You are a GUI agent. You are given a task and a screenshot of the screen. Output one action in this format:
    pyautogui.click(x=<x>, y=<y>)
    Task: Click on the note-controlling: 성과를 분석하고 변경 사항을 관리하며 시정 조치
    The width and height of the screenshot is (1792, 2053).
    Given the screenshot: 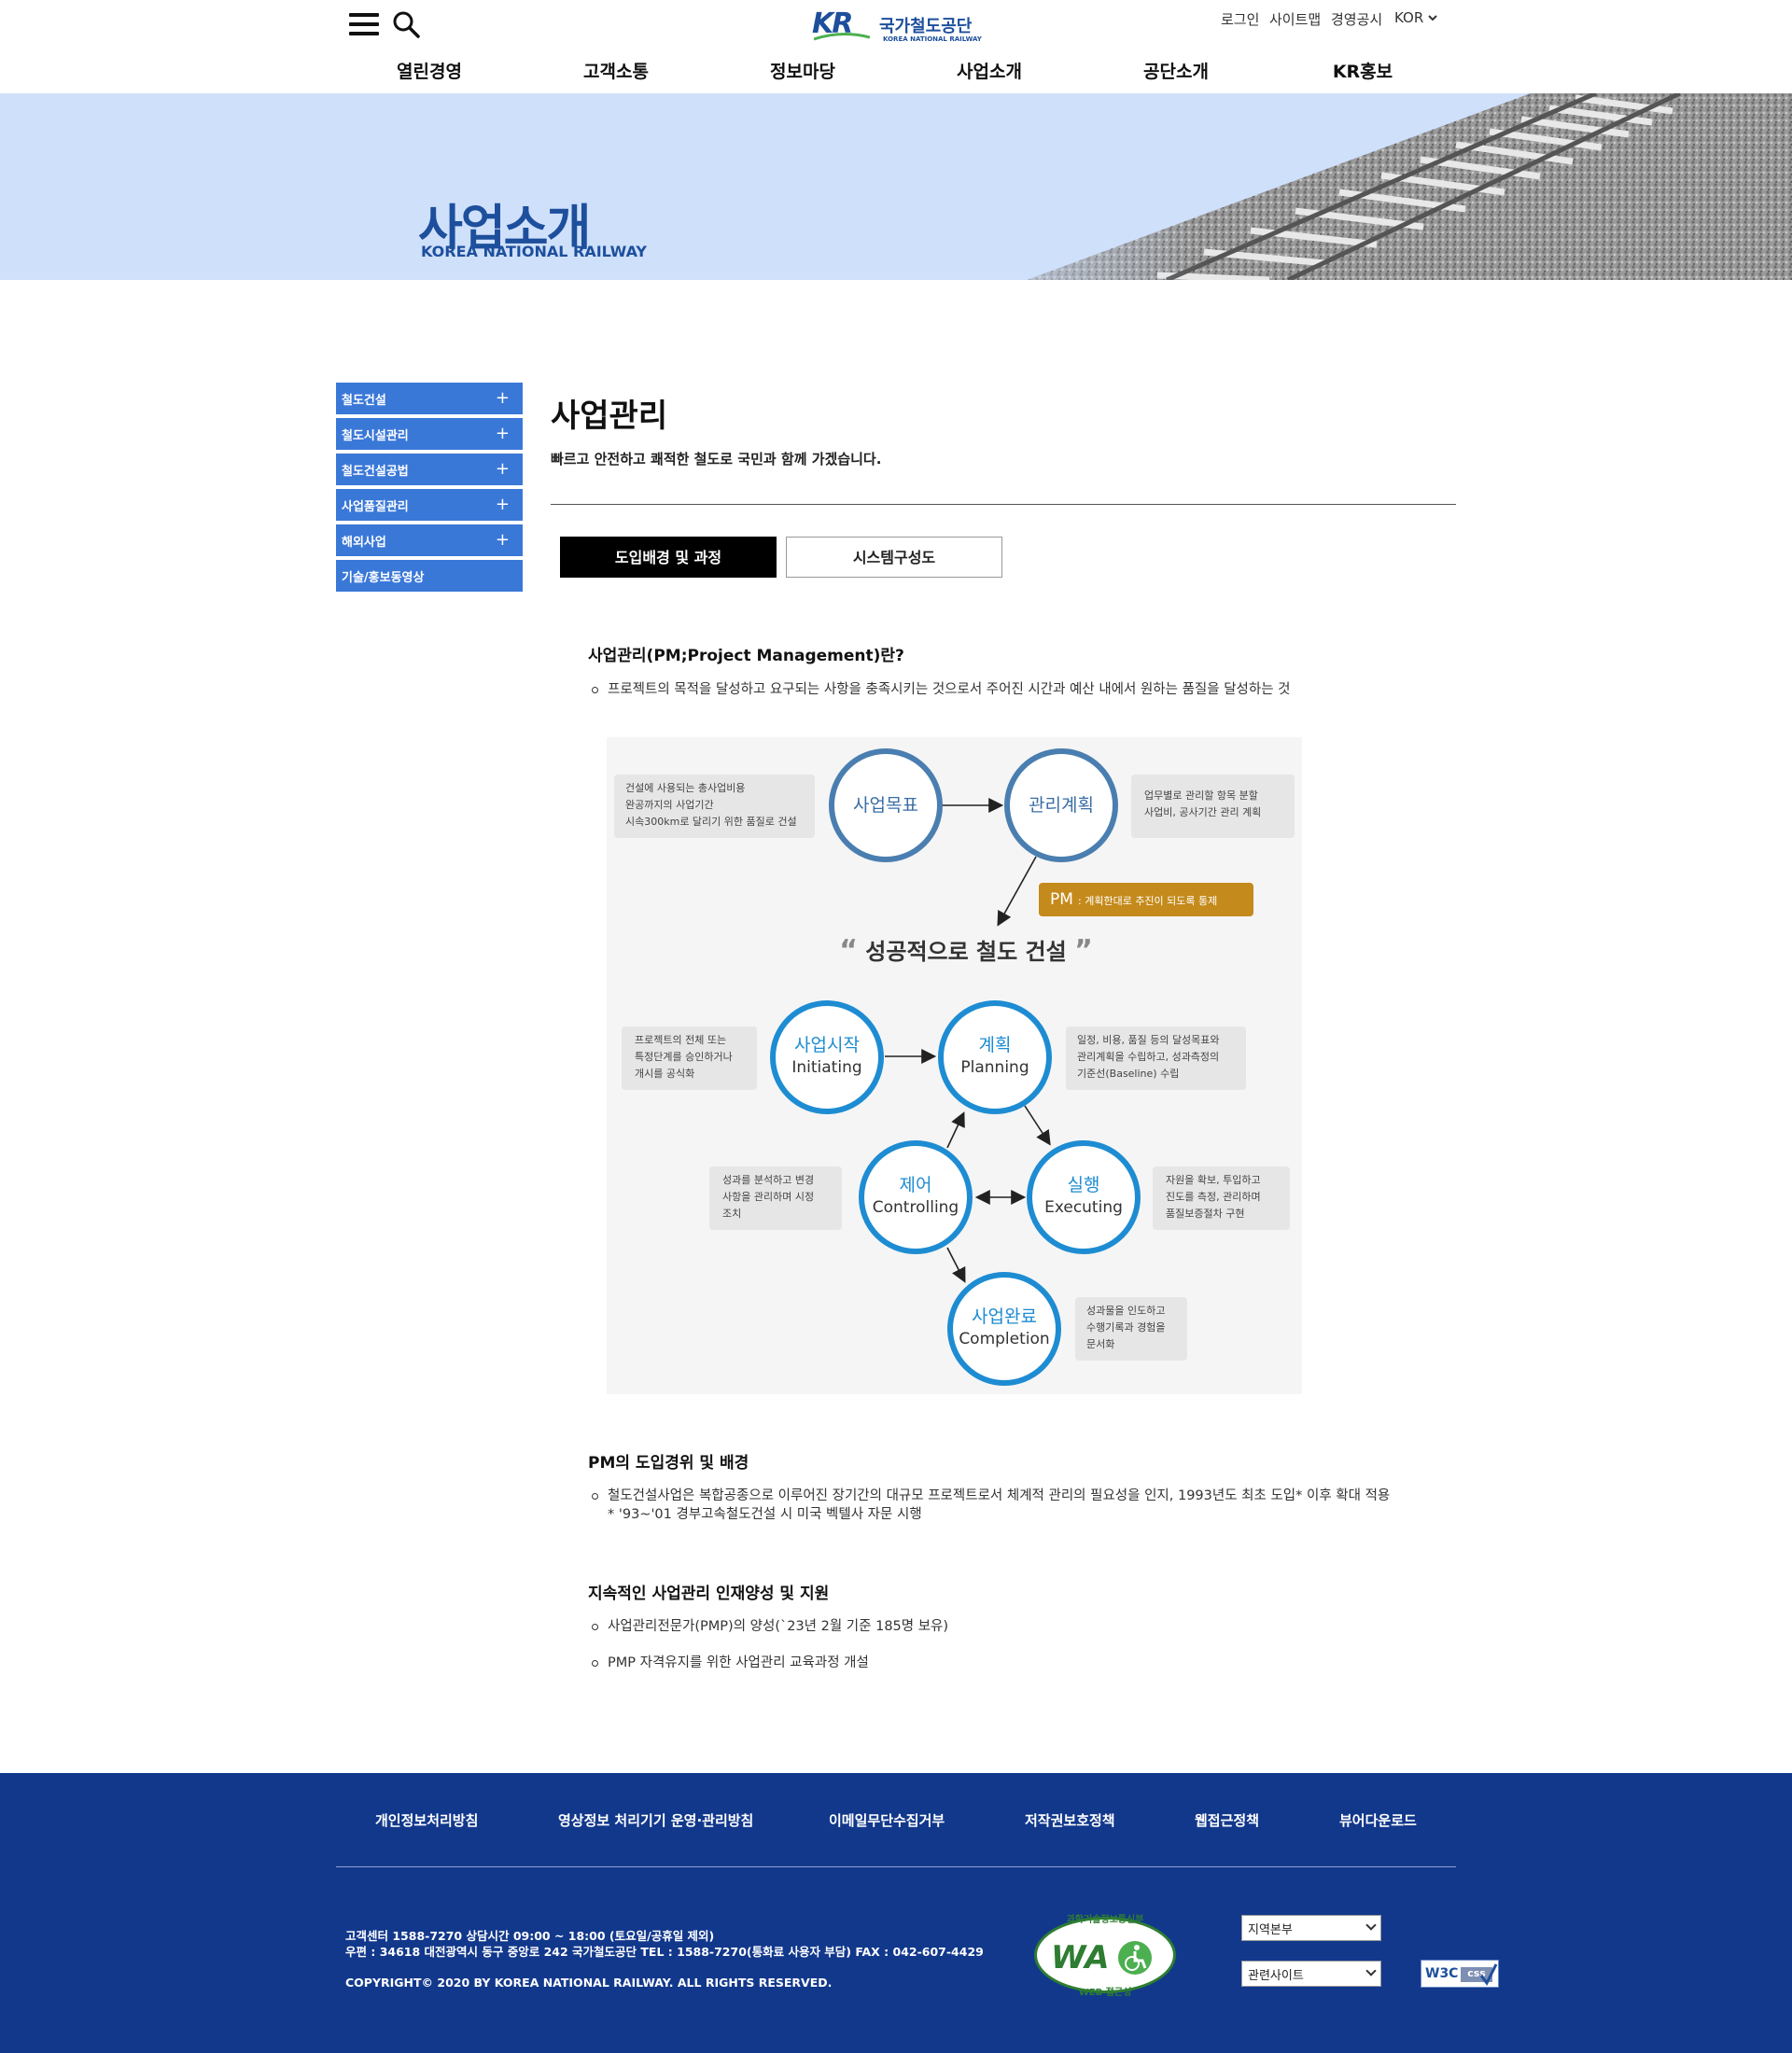 What is the action you would take?
    pyautogui.click(x=775, y=1198)
    